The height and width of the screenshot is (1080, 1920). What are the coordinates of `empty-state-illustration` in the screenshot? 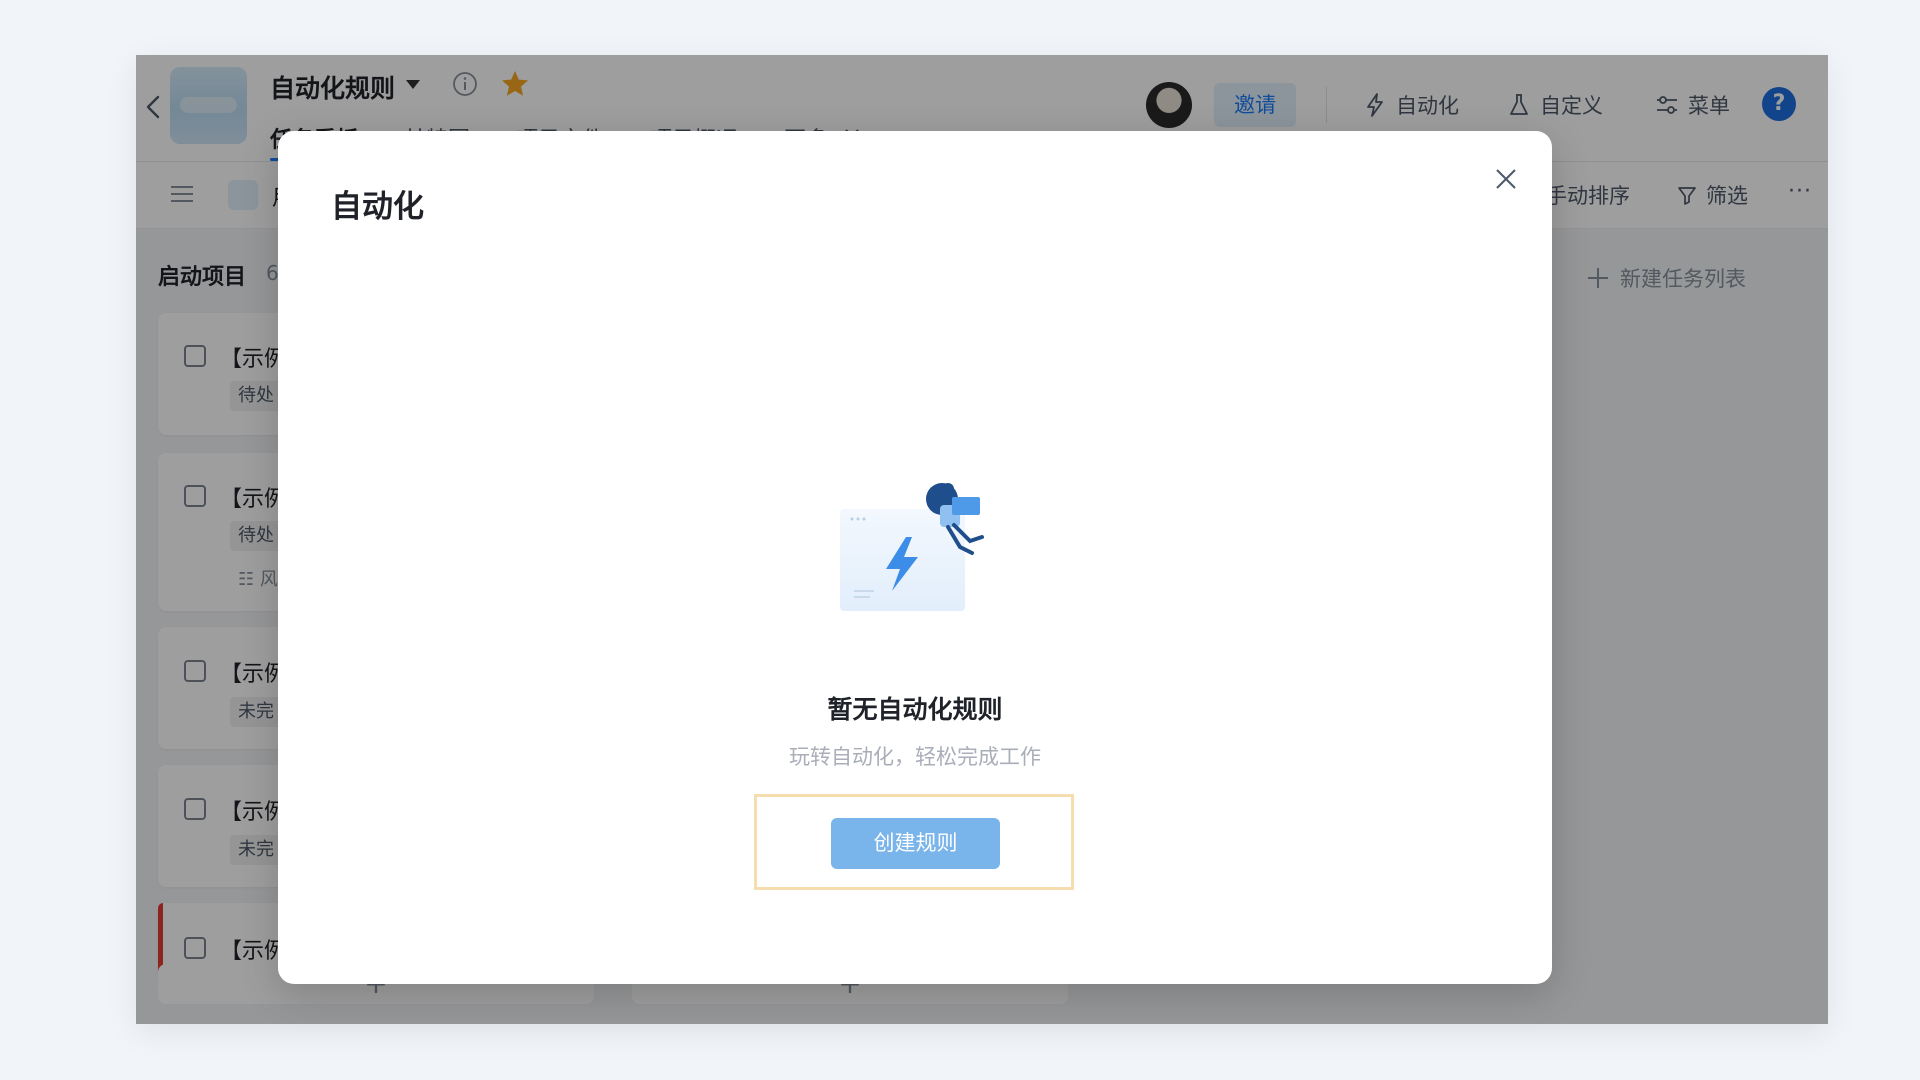 It's located at (912, 547).